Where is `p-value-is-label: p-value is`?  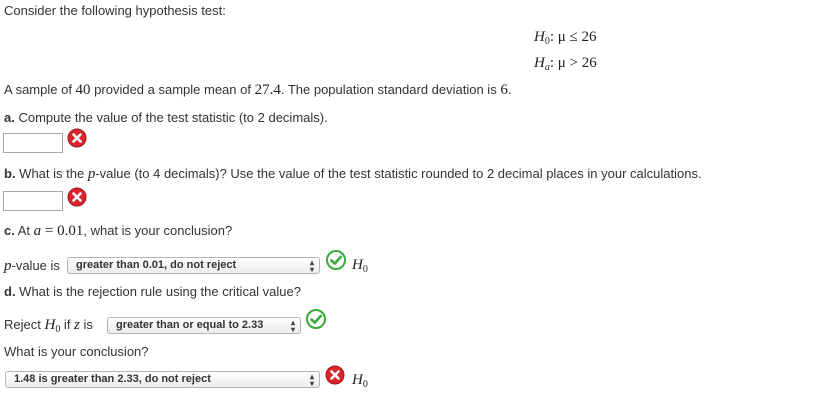 p-value-is-label: p-value is is located at coordinates (32, 266).